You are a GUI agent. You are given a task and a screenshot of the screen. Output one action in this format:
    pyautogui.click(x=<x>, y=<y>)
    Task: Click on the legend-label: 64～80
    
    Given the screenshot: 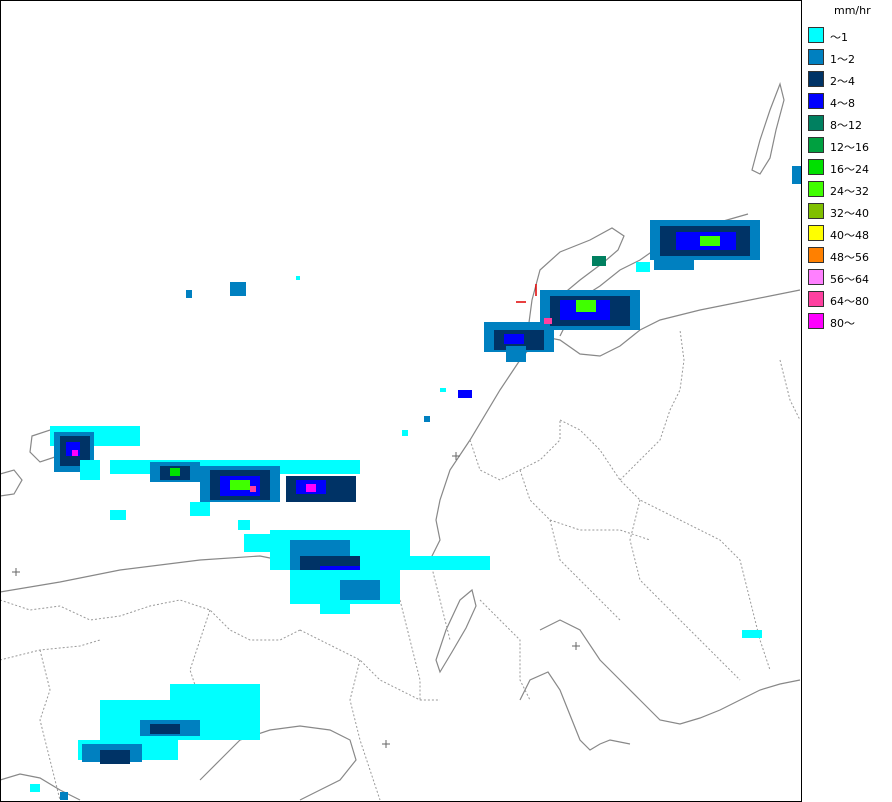 What is the action you would take?
    pyautogui.click(x=849, y=301)
    